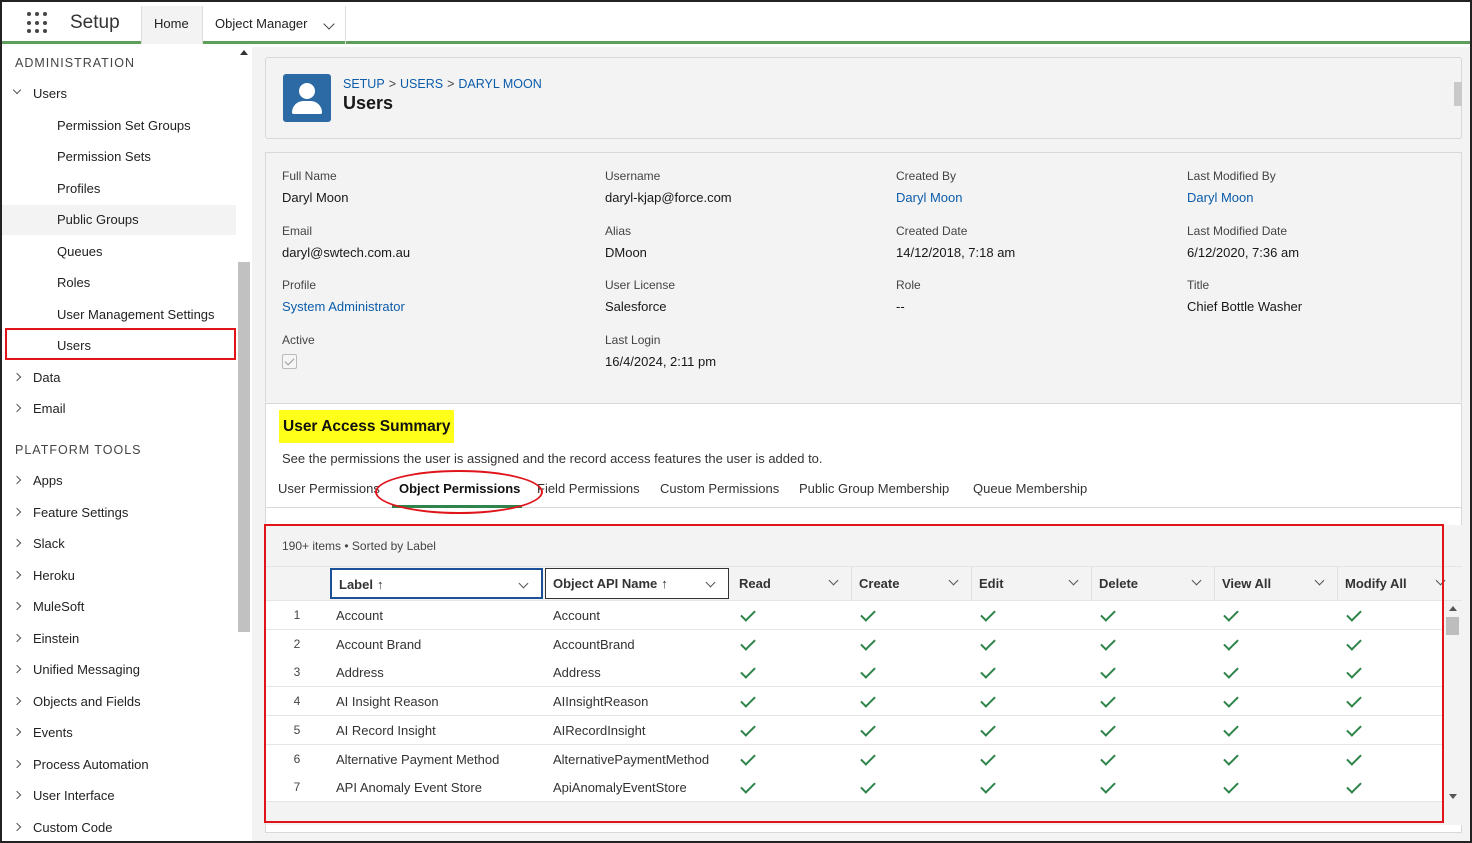 This screenshot has height=843, width=1472. Describe the element at coordinates (118, 796) in the screenshot. I see `sidebar-group-user-interface: User Interface` at that location.